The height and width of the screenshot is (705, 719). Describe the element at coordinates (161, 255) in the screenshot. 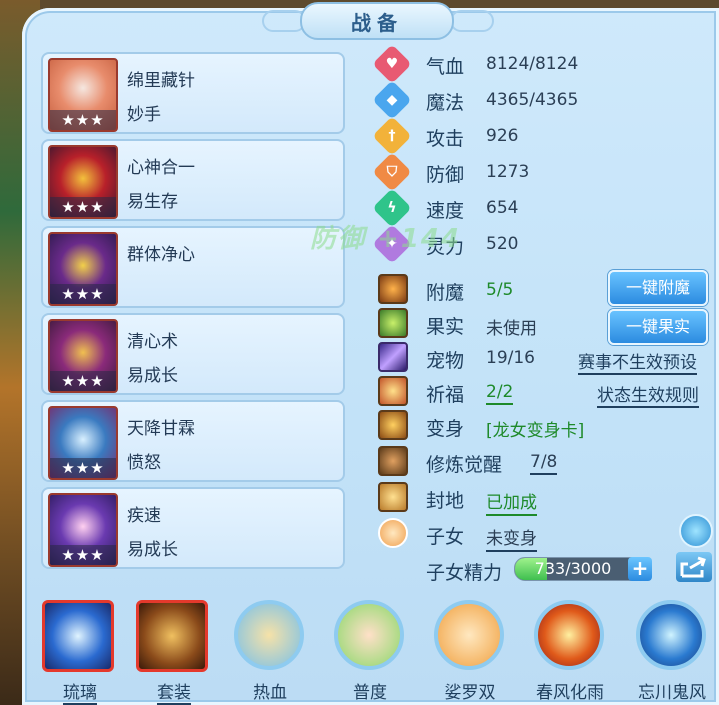

I see `skill-name: 群体净心` at that location.